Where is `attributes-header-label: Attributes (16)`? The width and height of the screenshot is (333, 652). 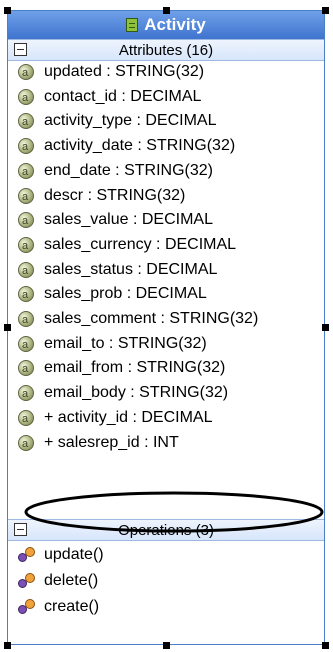 attributes-header-label: Attributes (16) is located at coordinates (166, 50).